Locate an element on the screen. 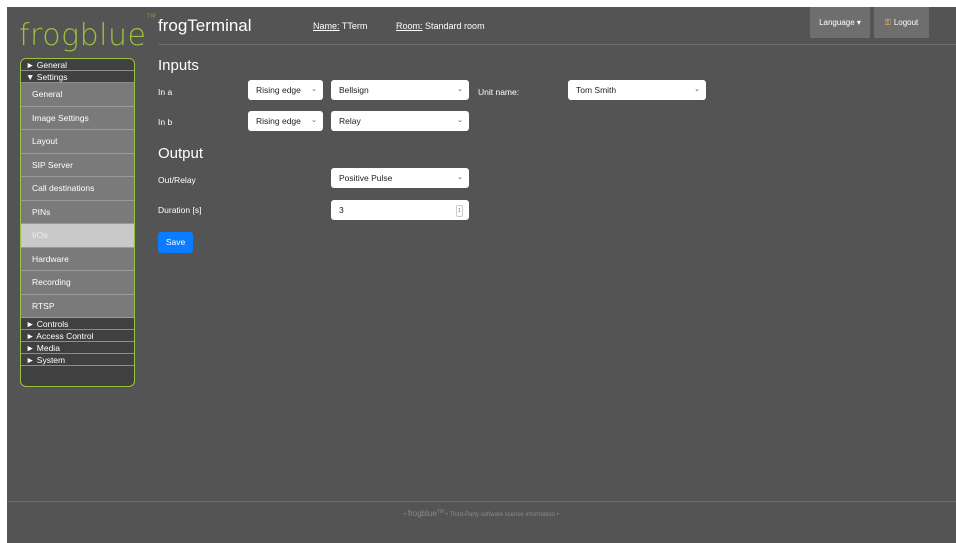 This screenshot has width=956, height=543. sidebar-group-general: ► General is located at coordinates (77, 65).